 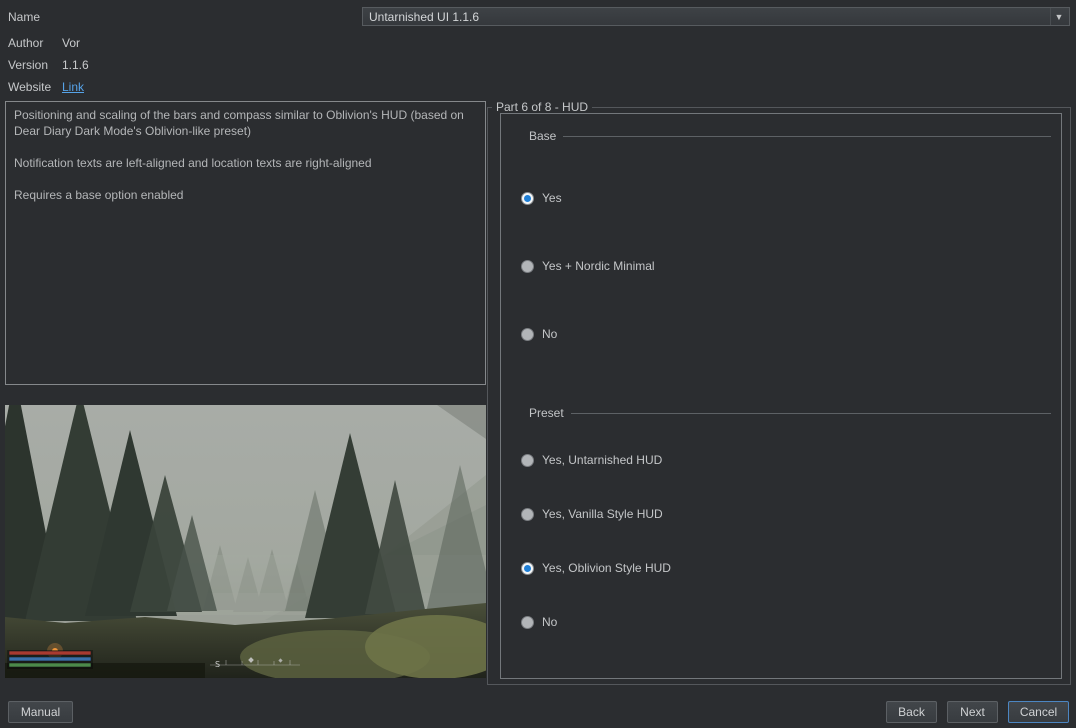 I want to click on radio-option-base-nordic: Yes + Nordic Minimal, so click(x=588, y=266).